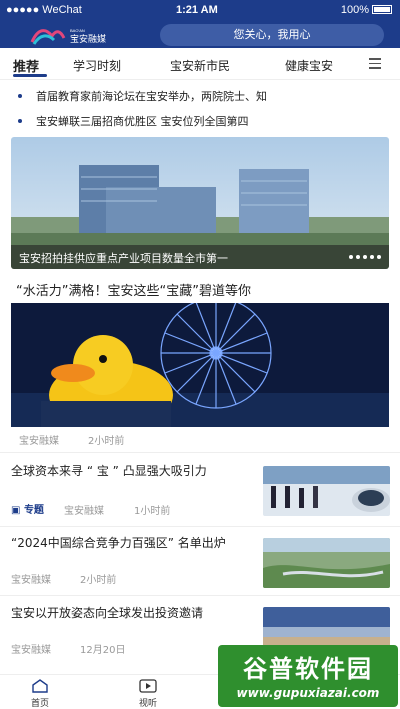 This screenshot has width=400, height=709. I want to click on tab-new-citizens: 宝安新市民, so click(200, 65).